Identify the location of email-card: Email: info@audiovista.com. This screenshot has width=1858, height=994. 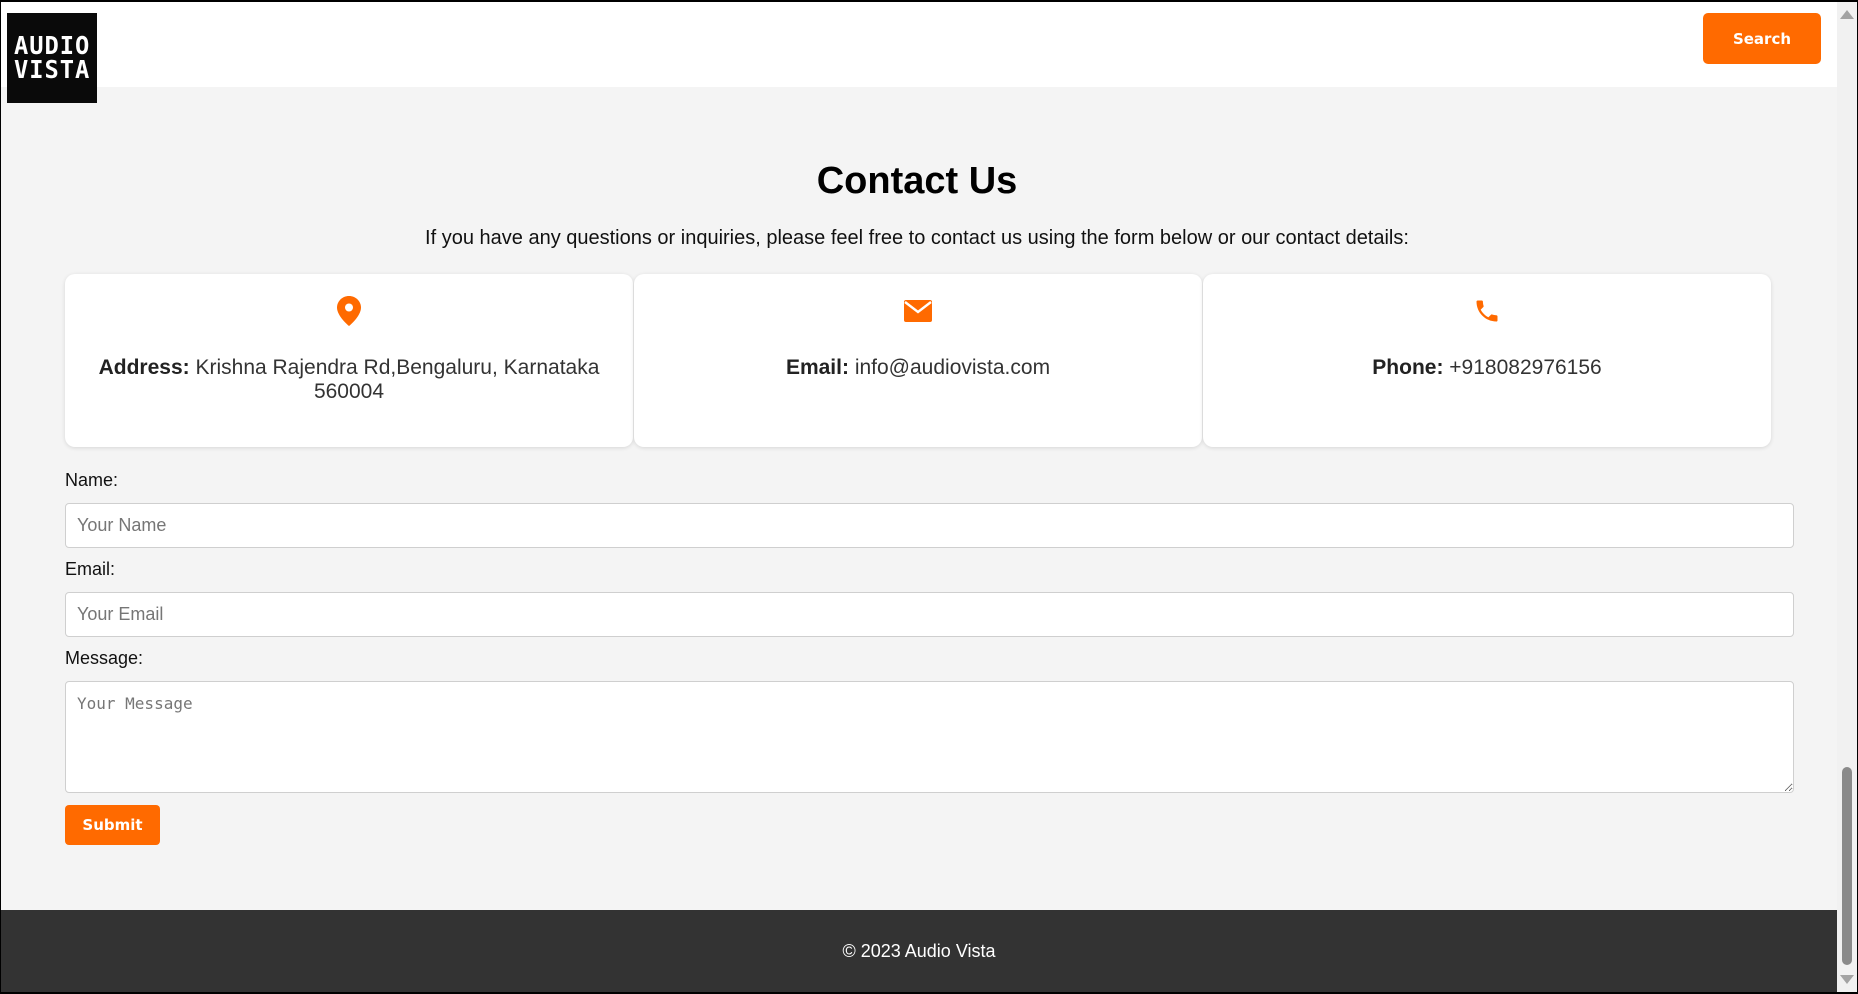
(918, 360).